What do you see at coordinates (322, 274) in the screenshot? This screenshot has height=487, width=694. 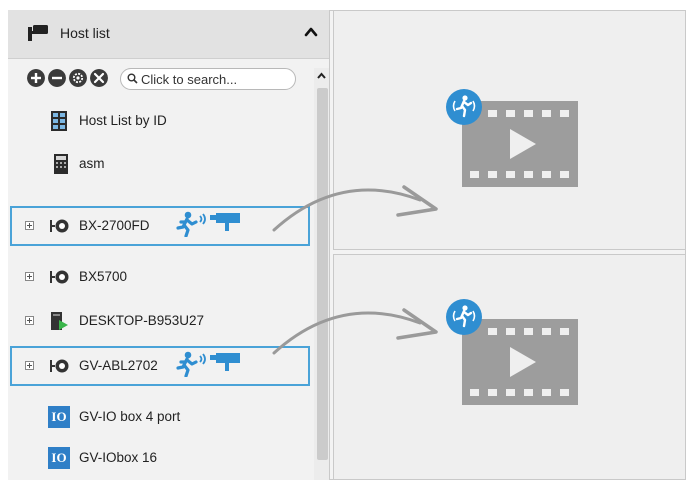 I see `scrollbar-thumb` at bounding box center [322, 274].